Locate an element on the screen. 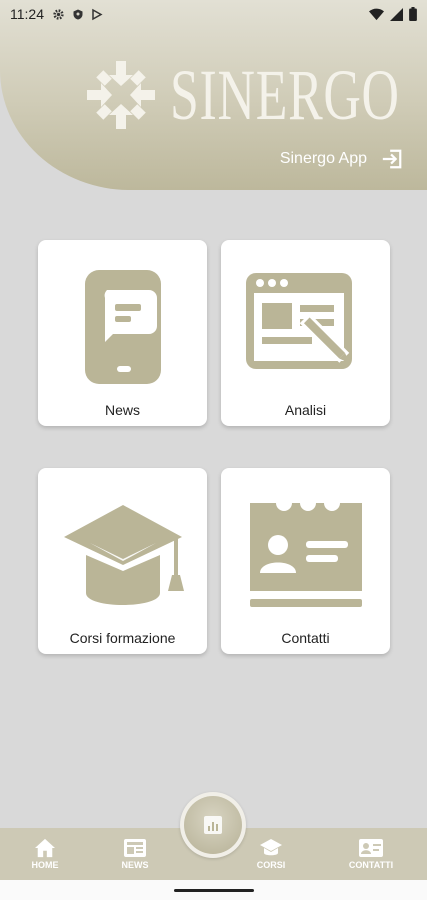 The height and width of the screenshot is (900, 427). nav-corsi: CORSI is located at coordinates (271, 854).